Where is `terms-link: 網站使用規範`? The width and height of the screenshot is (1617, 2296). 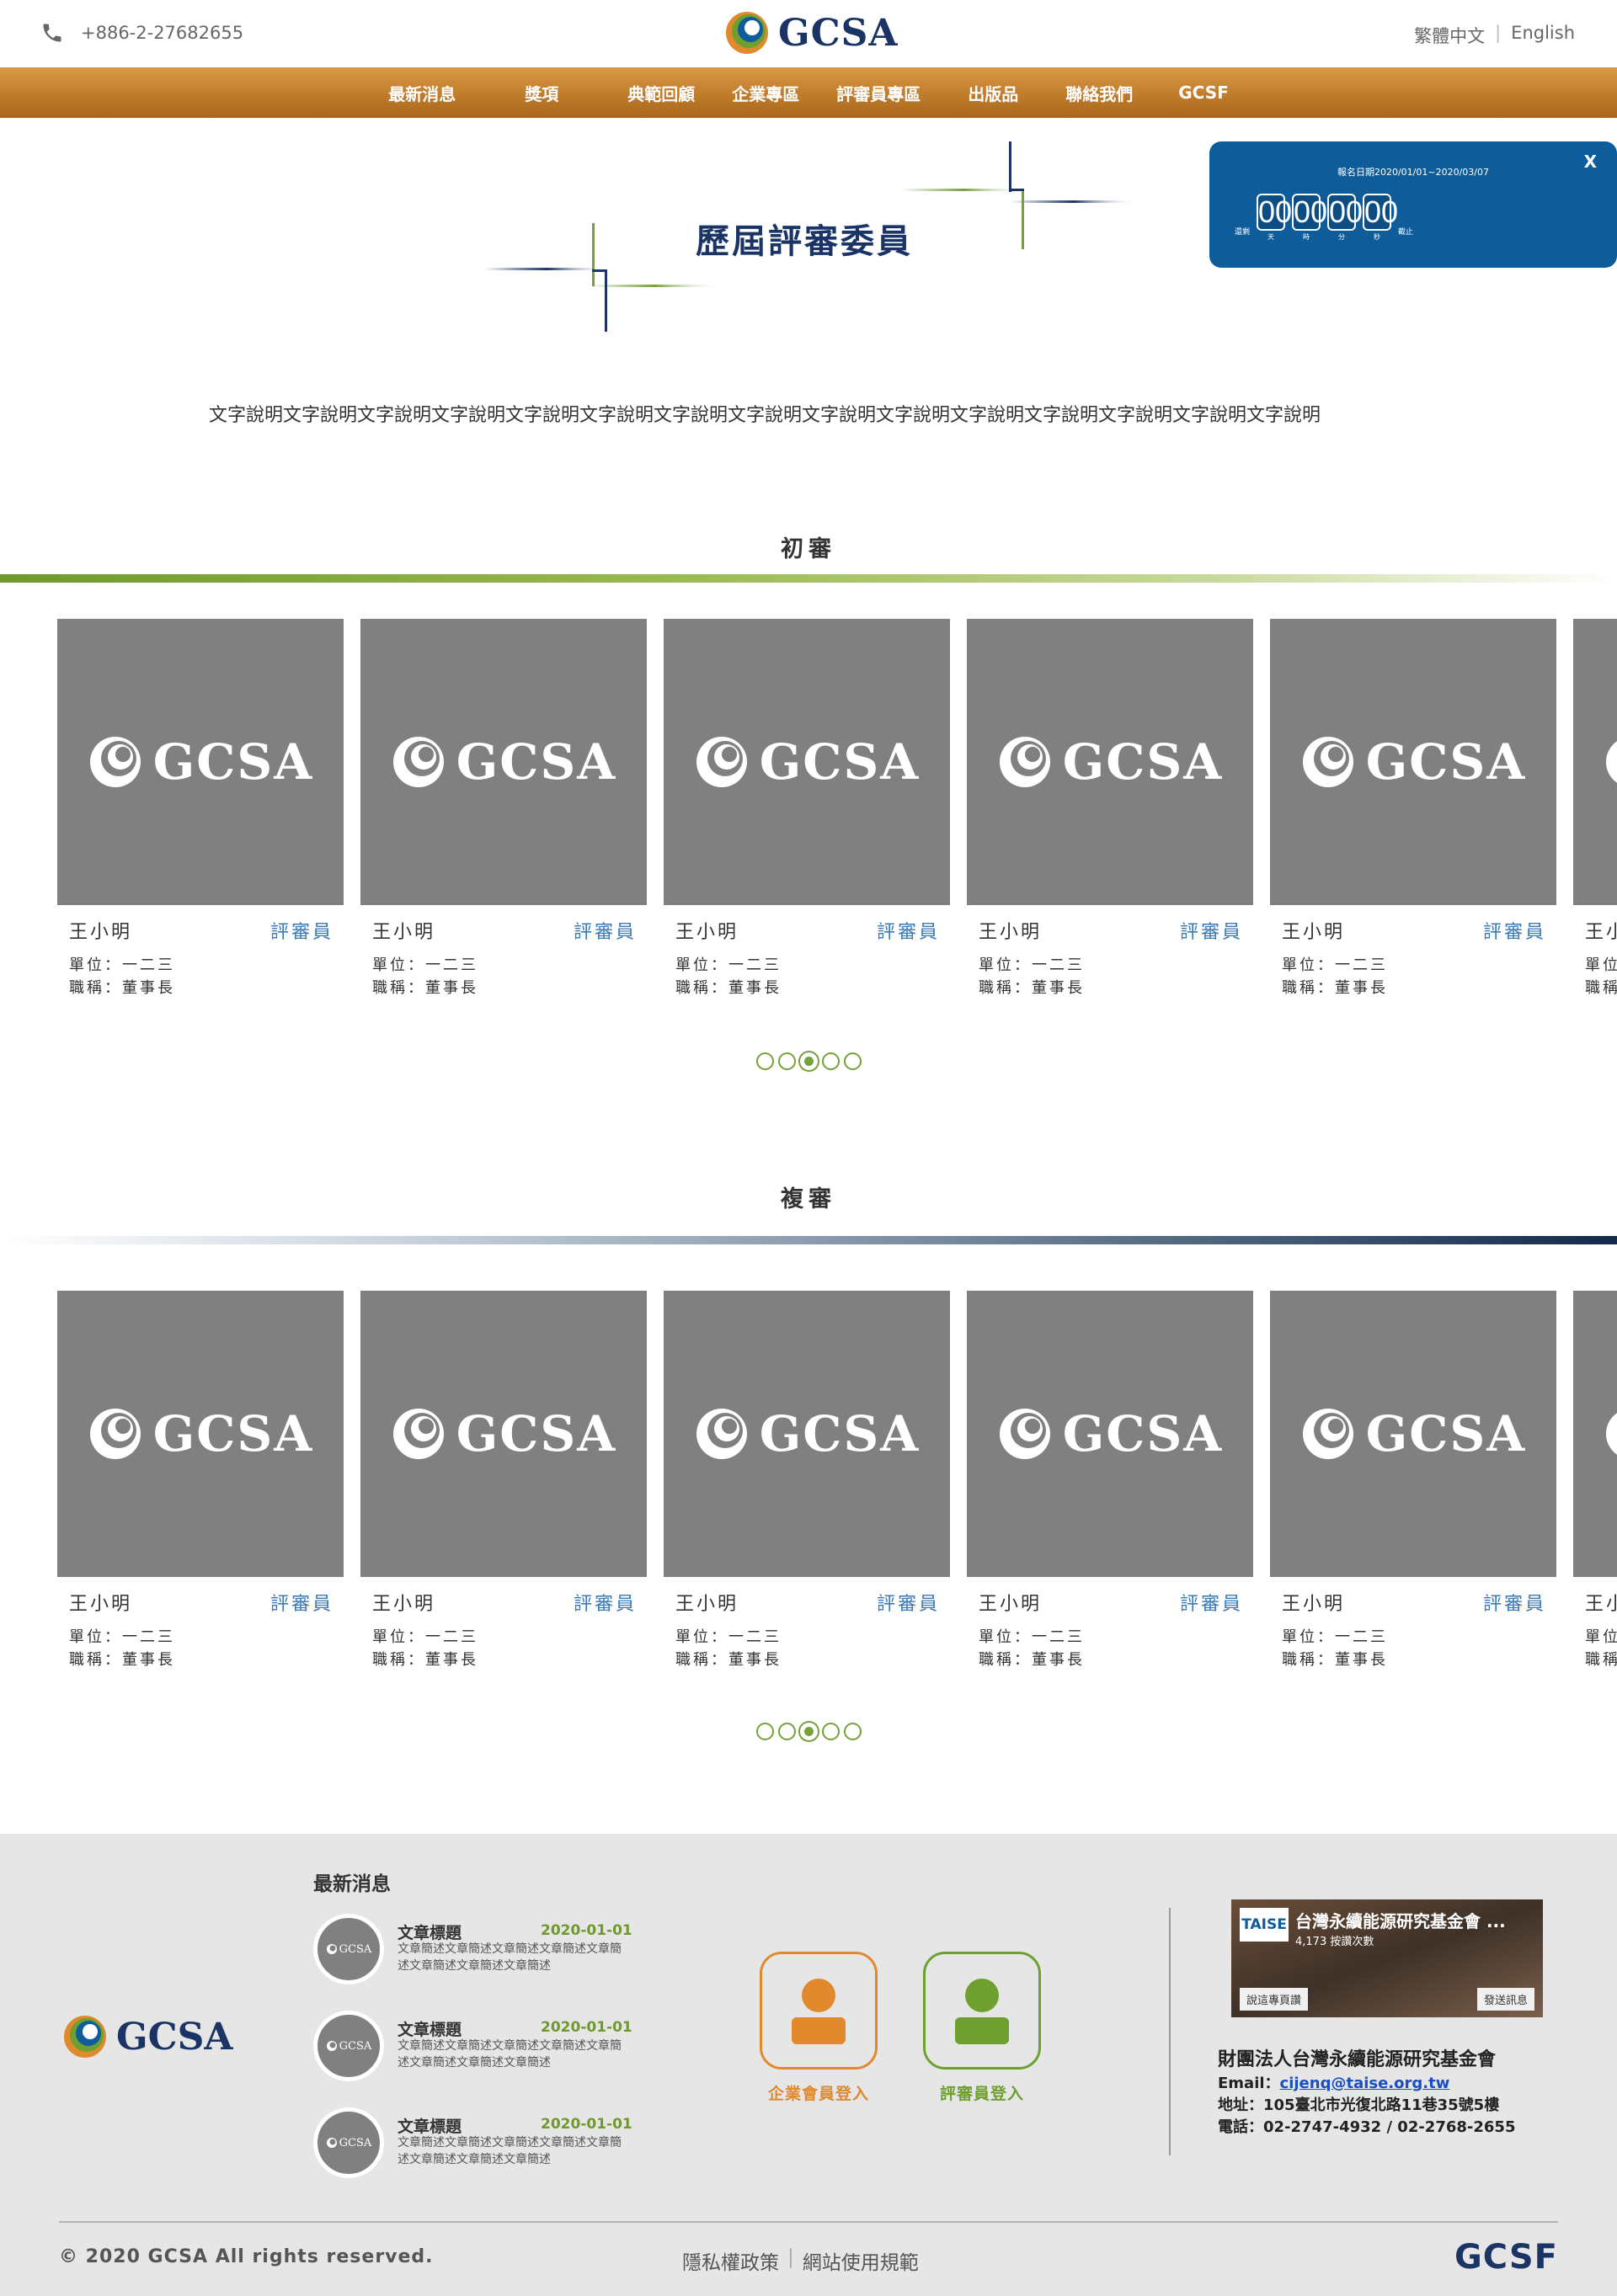
terms-link: 網站使用規範 is located at coordinates (861, 2260).